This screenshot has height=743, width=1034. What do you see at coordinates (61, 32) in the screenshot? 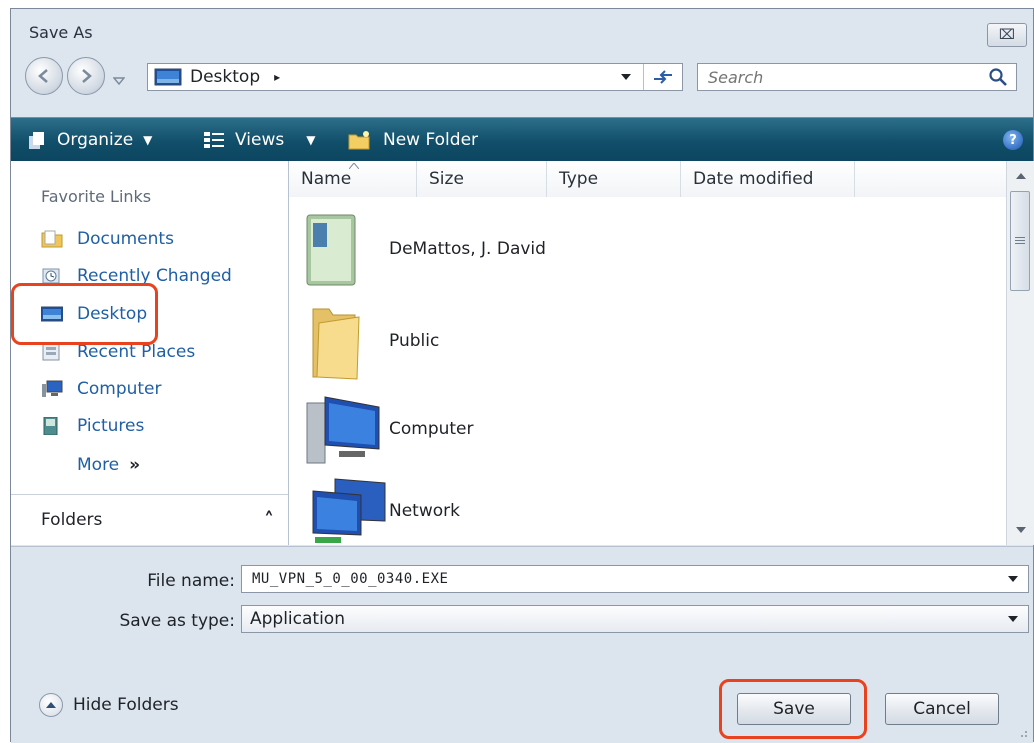
I see `dialog-title: Save As` at bounding box center [61, 32].